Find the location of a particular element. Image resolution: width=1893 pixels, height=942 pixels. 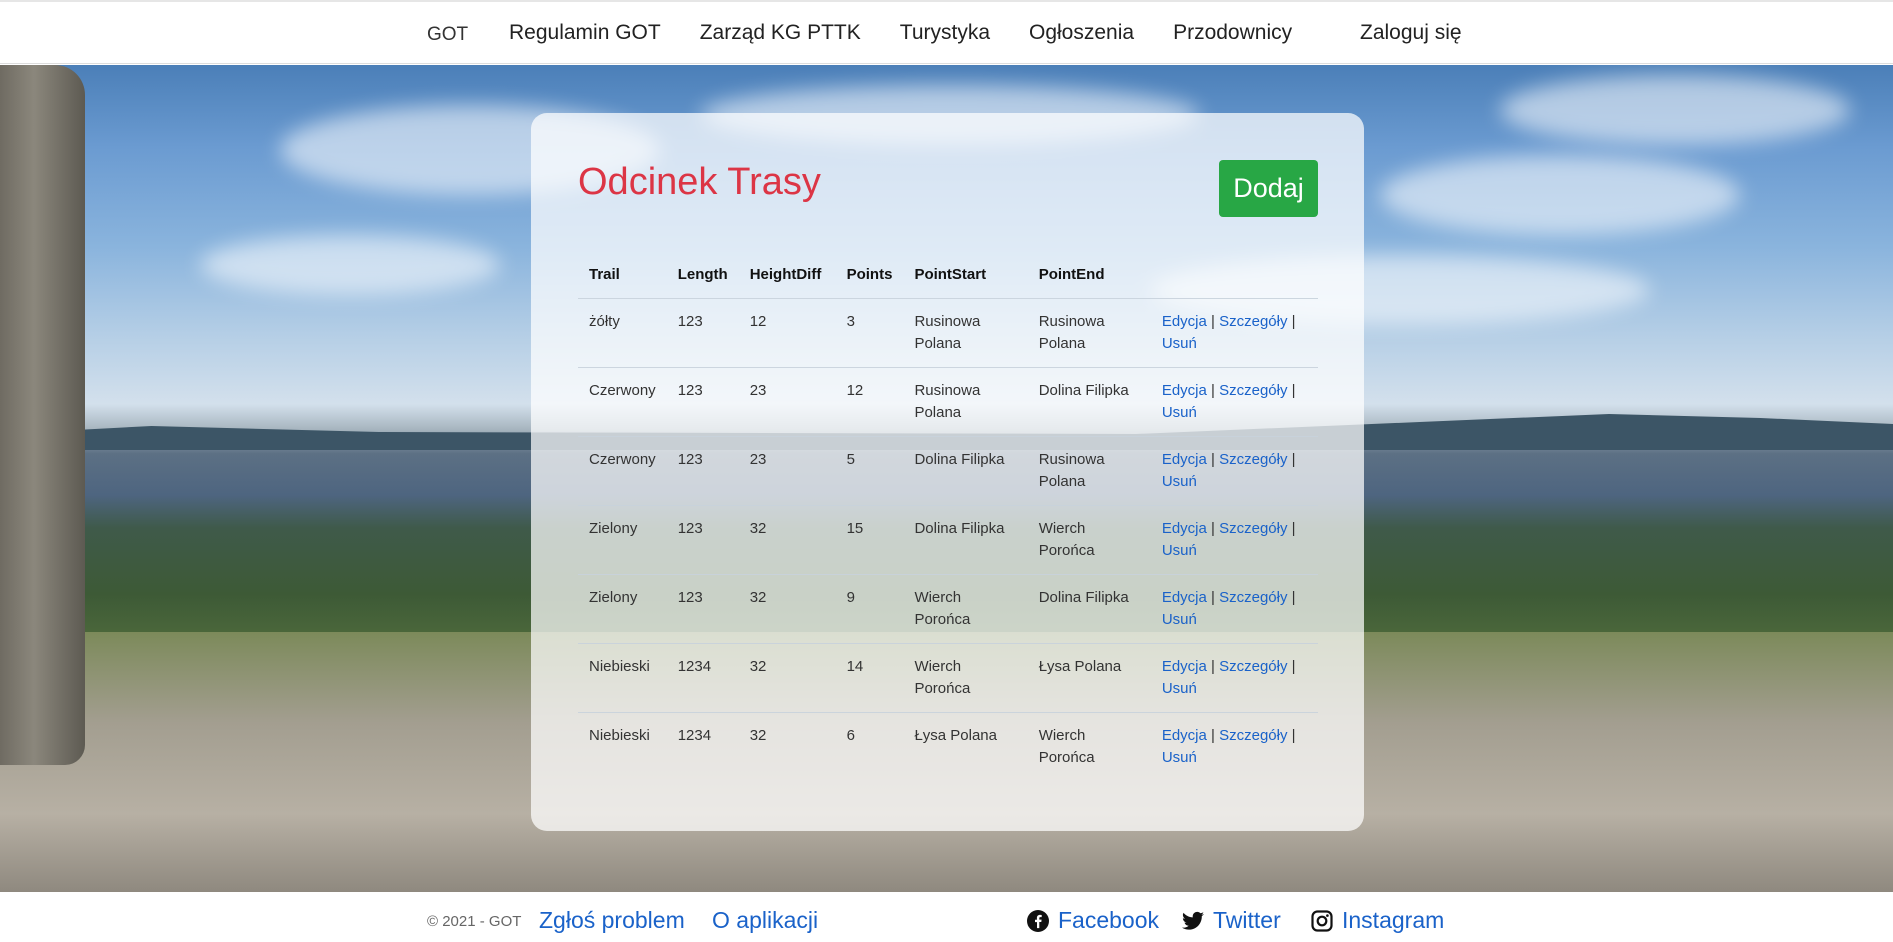

nav-link-turystyka: Turystyka is located at coordinates (945, 33).